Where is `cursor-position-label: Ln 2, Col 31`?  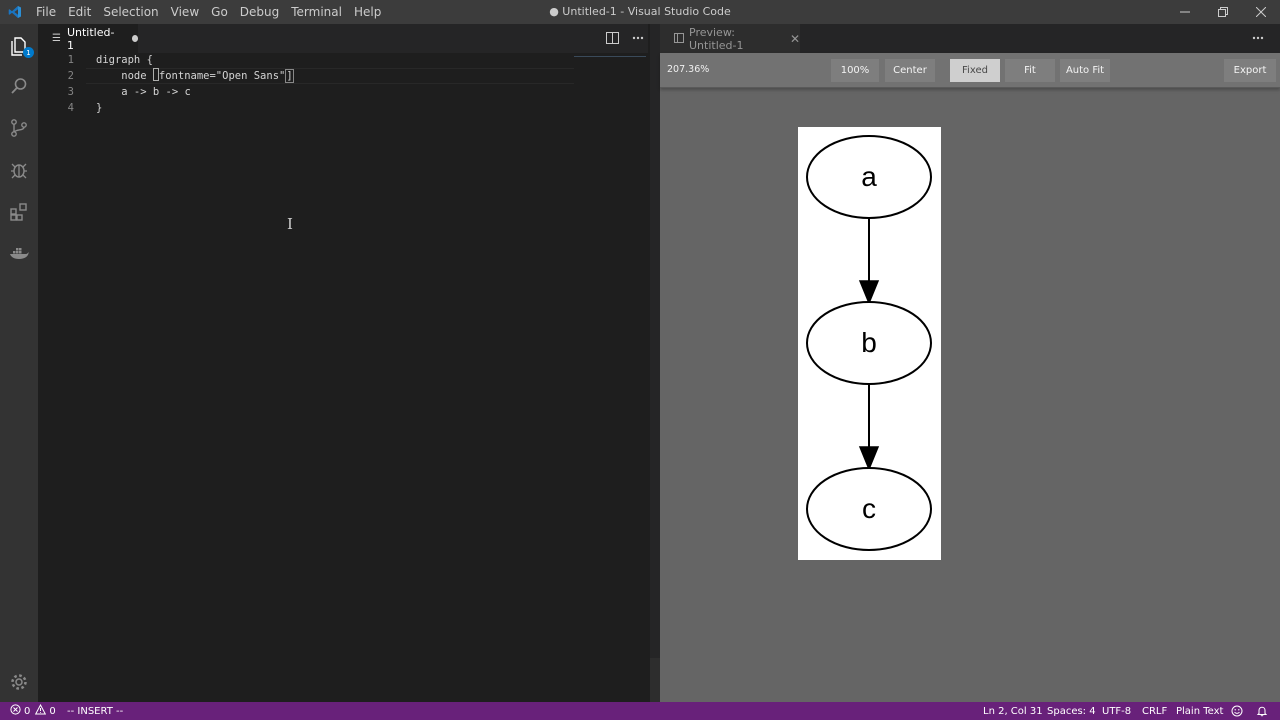
cursor-position-label: Ln 2, Col 31 is located at coordinates (1013, 711).